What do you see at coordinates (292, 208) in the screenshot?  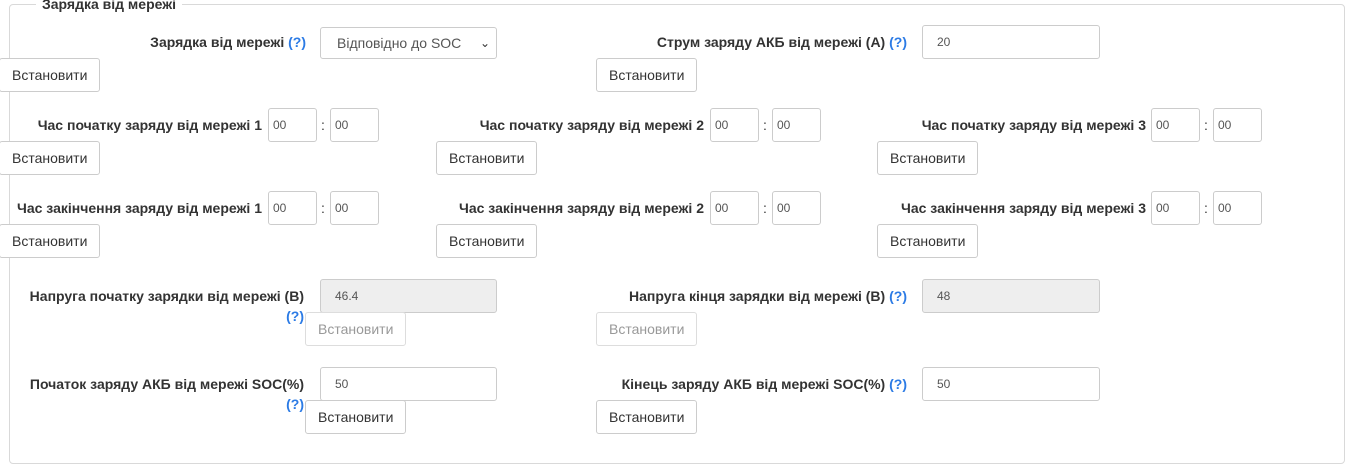 I see `end-time-1-hours` at bounding box center [292, 208].